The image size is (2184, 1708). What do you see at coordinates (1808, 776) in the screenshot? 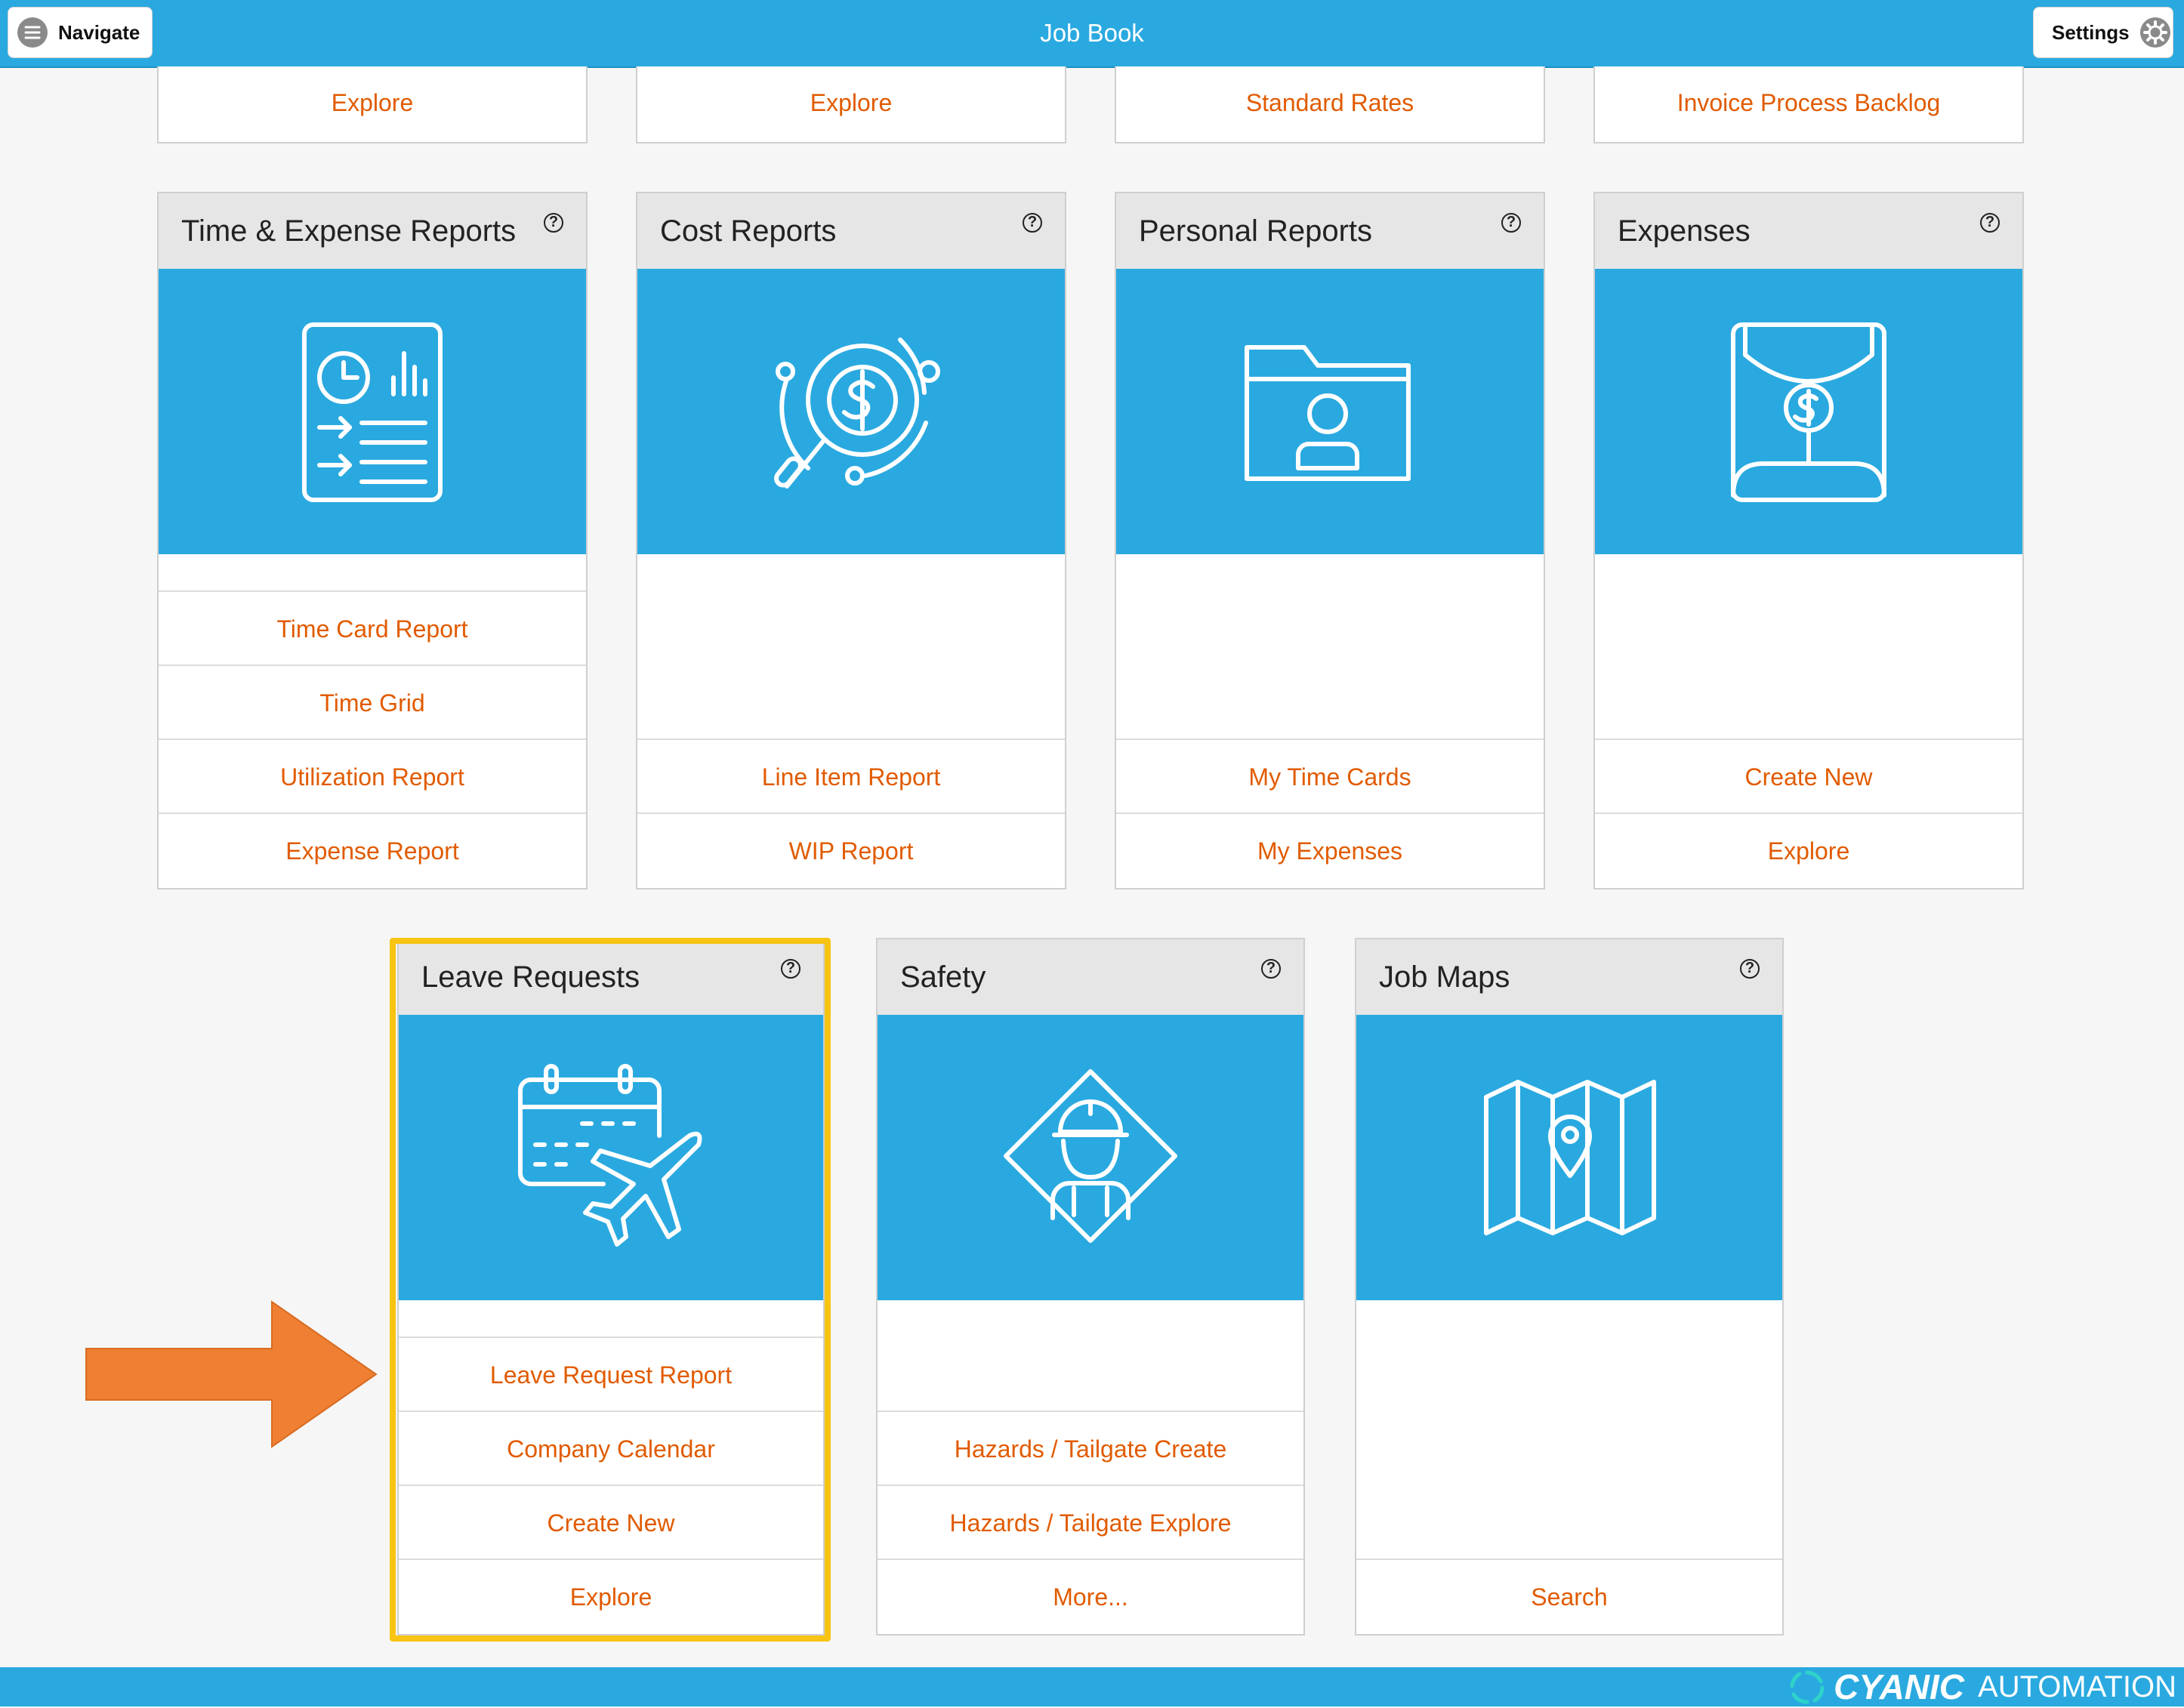
I see `link-expenses-create-new: Create New` at bounding box center [1808, 776].